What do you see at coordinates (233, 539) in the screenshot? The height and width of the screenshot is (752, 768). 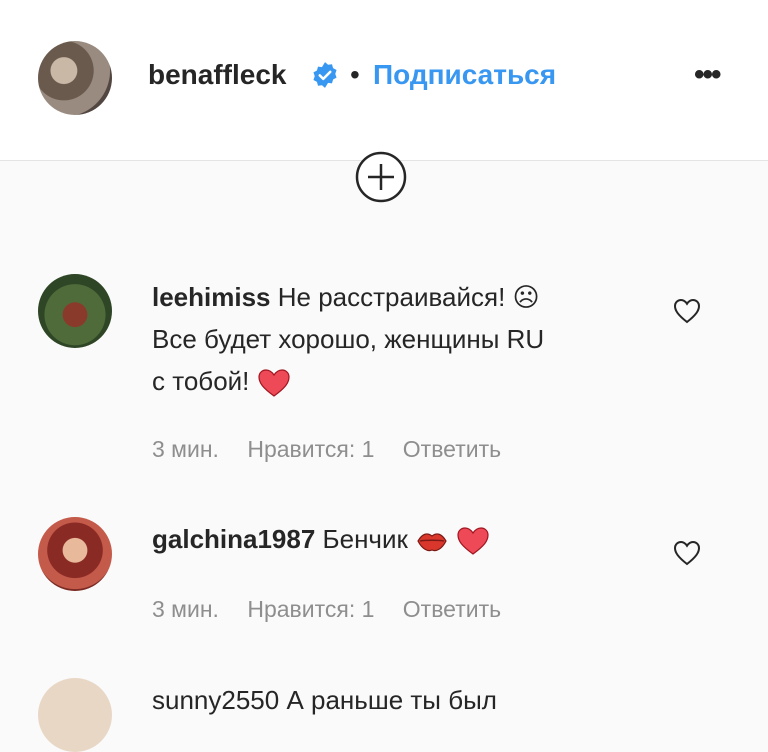 I see `comment-username: galchina1987` at bounding box center [233, 539].